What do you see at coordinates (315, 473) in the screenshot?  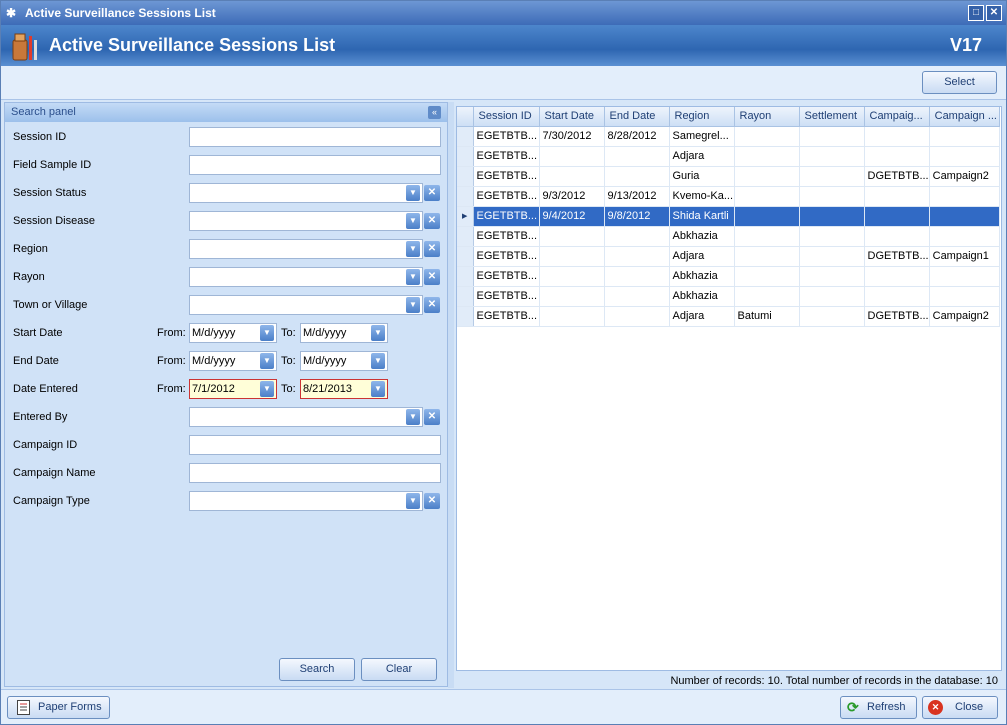 I see `campaign-name-input` at bounding box center [315, 473].